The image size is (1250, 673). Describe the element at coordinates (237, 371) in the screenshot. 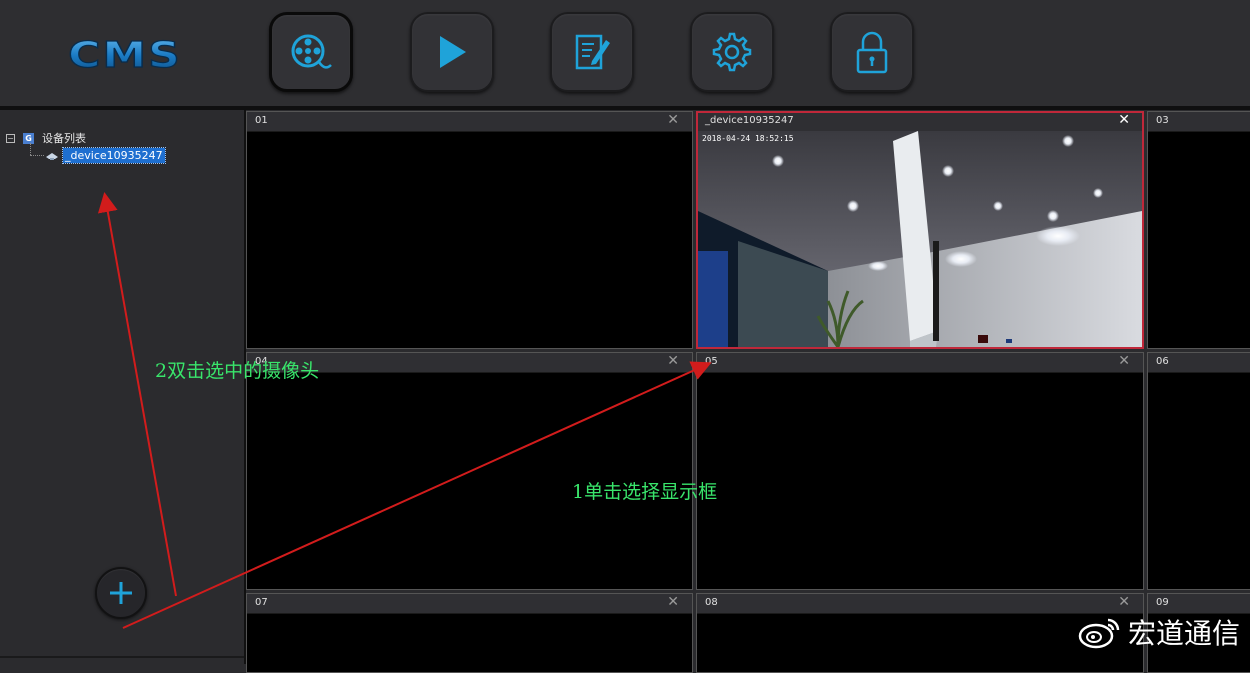

I see `annotation-step2: 2双击选中的摄像头` at that location.